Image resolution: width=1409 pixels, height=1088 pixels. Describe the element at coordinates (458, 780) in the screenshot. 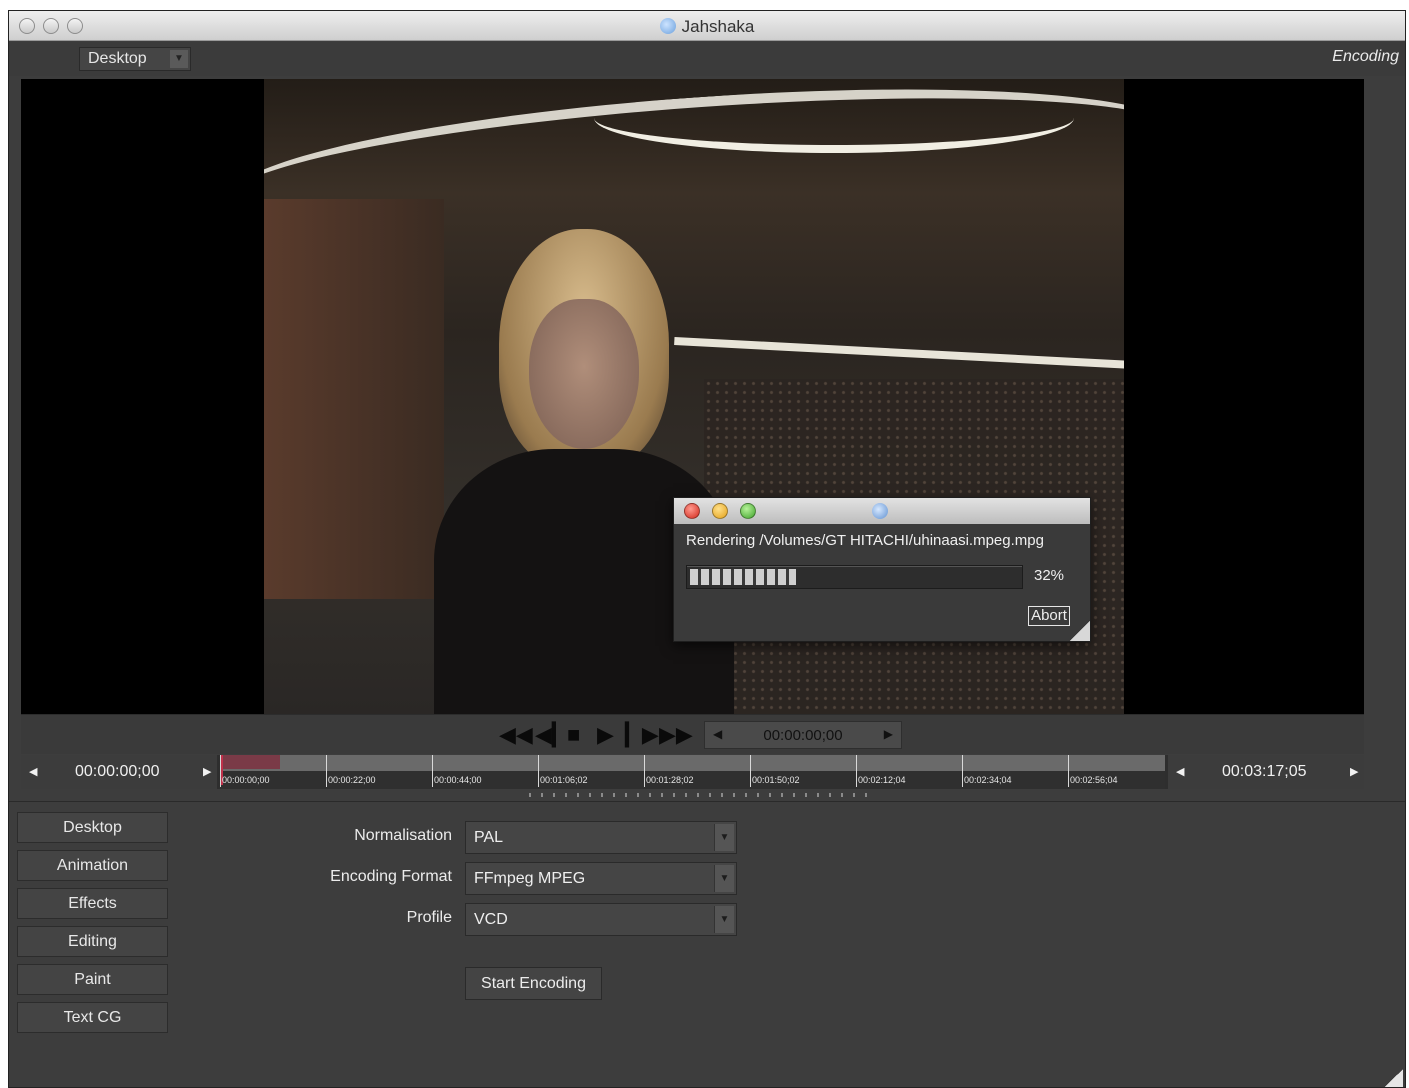

I see `timeline-tick-label: 00:00:44;00` at that location.